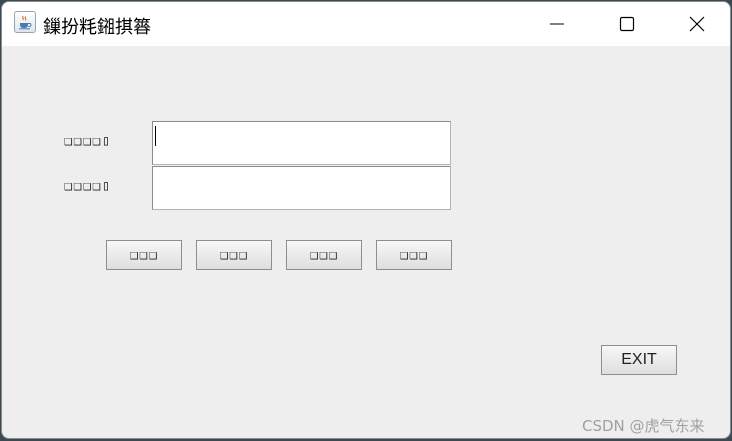 The width and height of the screenshot is (732, 441). I want to click on maximize-button, so click(627, 24).